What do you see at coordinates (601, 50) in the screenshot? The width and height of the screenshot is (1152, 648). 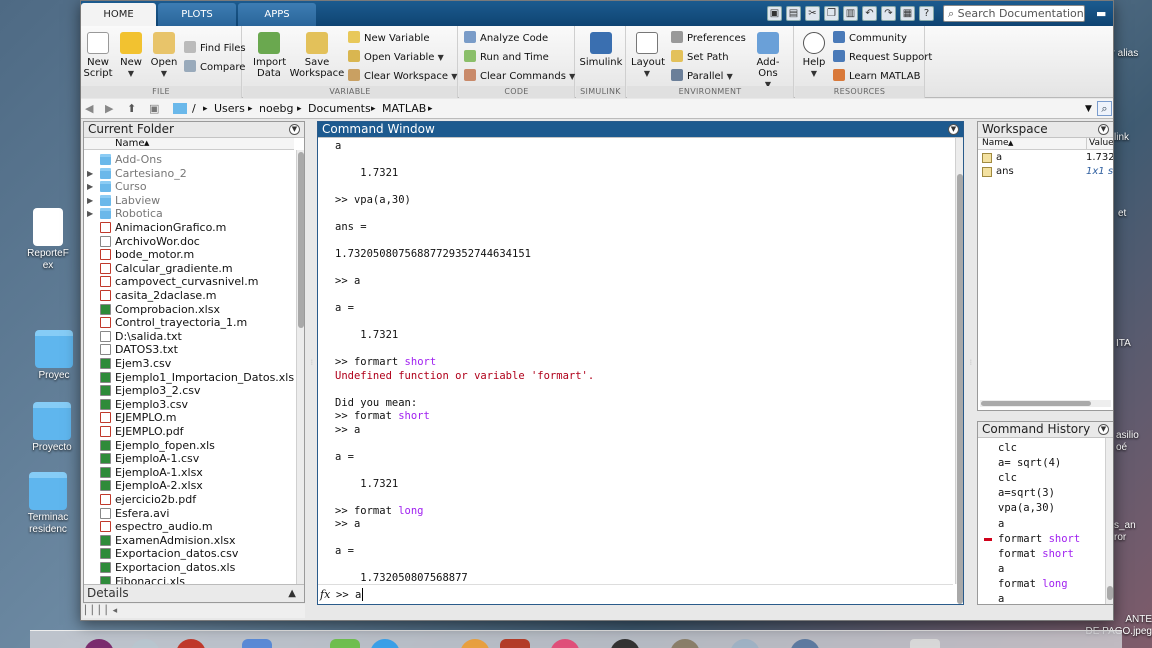 I see `simulink-button: Simulink` at bounding box center [601, 50].